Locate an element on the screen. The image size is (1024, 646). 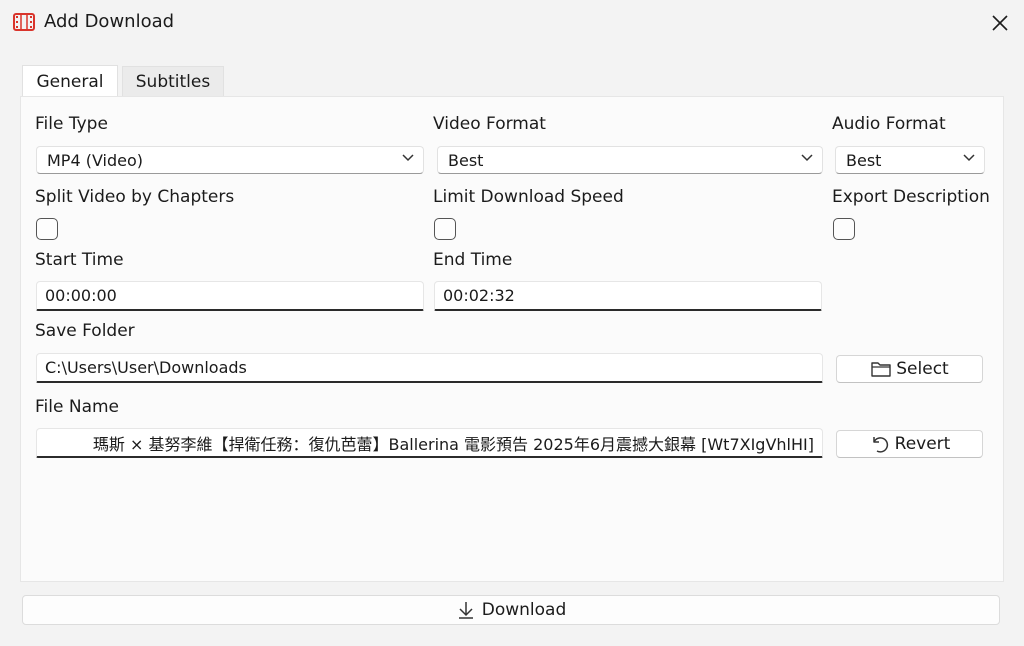
file-name-label: File Name is located at coordinates (77, 407).